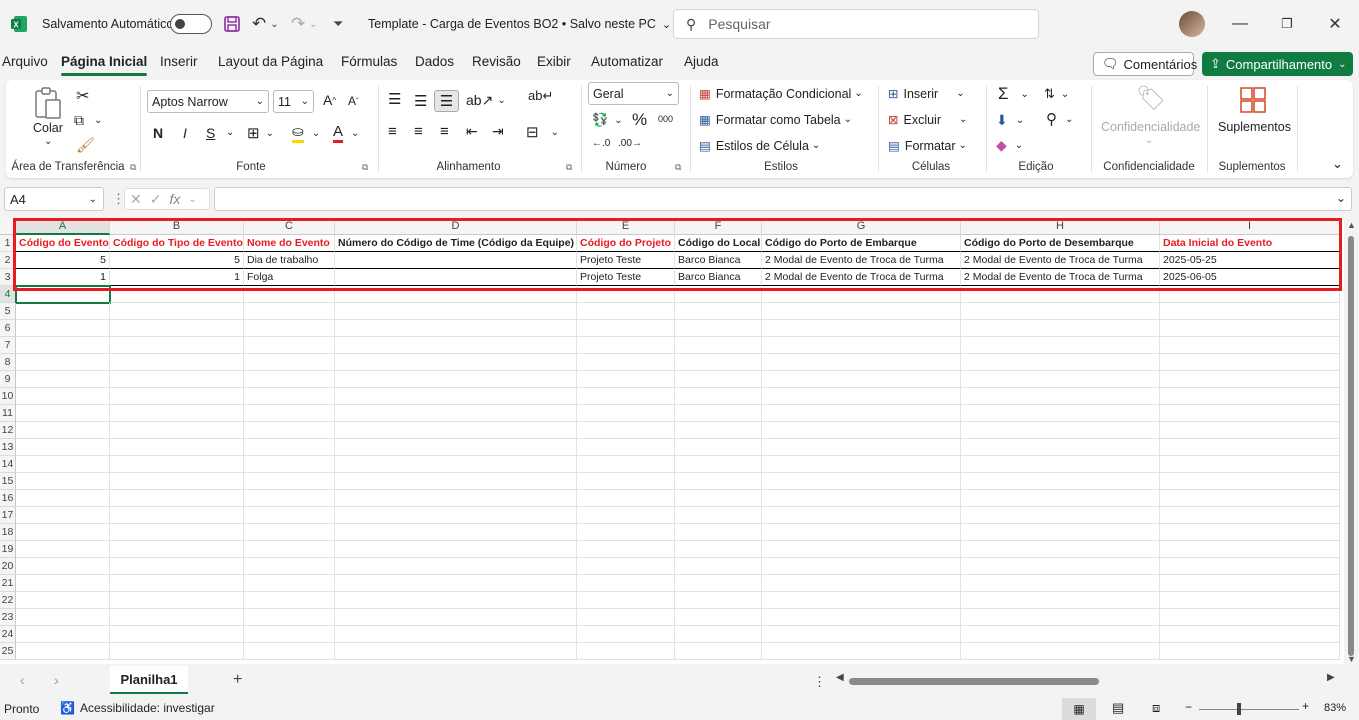  I want to click on italic-button: I, so click(185, 133).